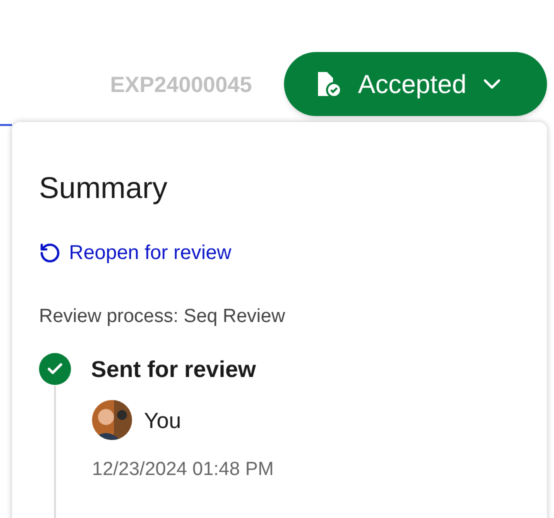 The width and height of the screenshot is (554, 518). Describe the element at coordinates (50, 253) in the screenshot. I see `reopen-icon` at that location.